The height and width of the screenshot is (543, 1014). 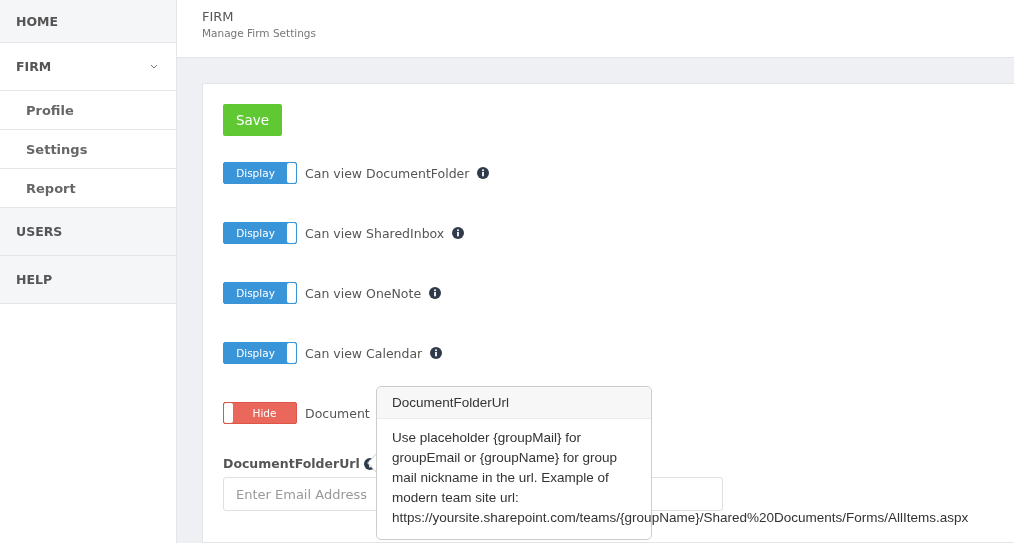 What do you see at coordinates (291, 463) in the screenshot?
I see `field-label: DocumentFolderUrl` at bounding box center [291, 463].